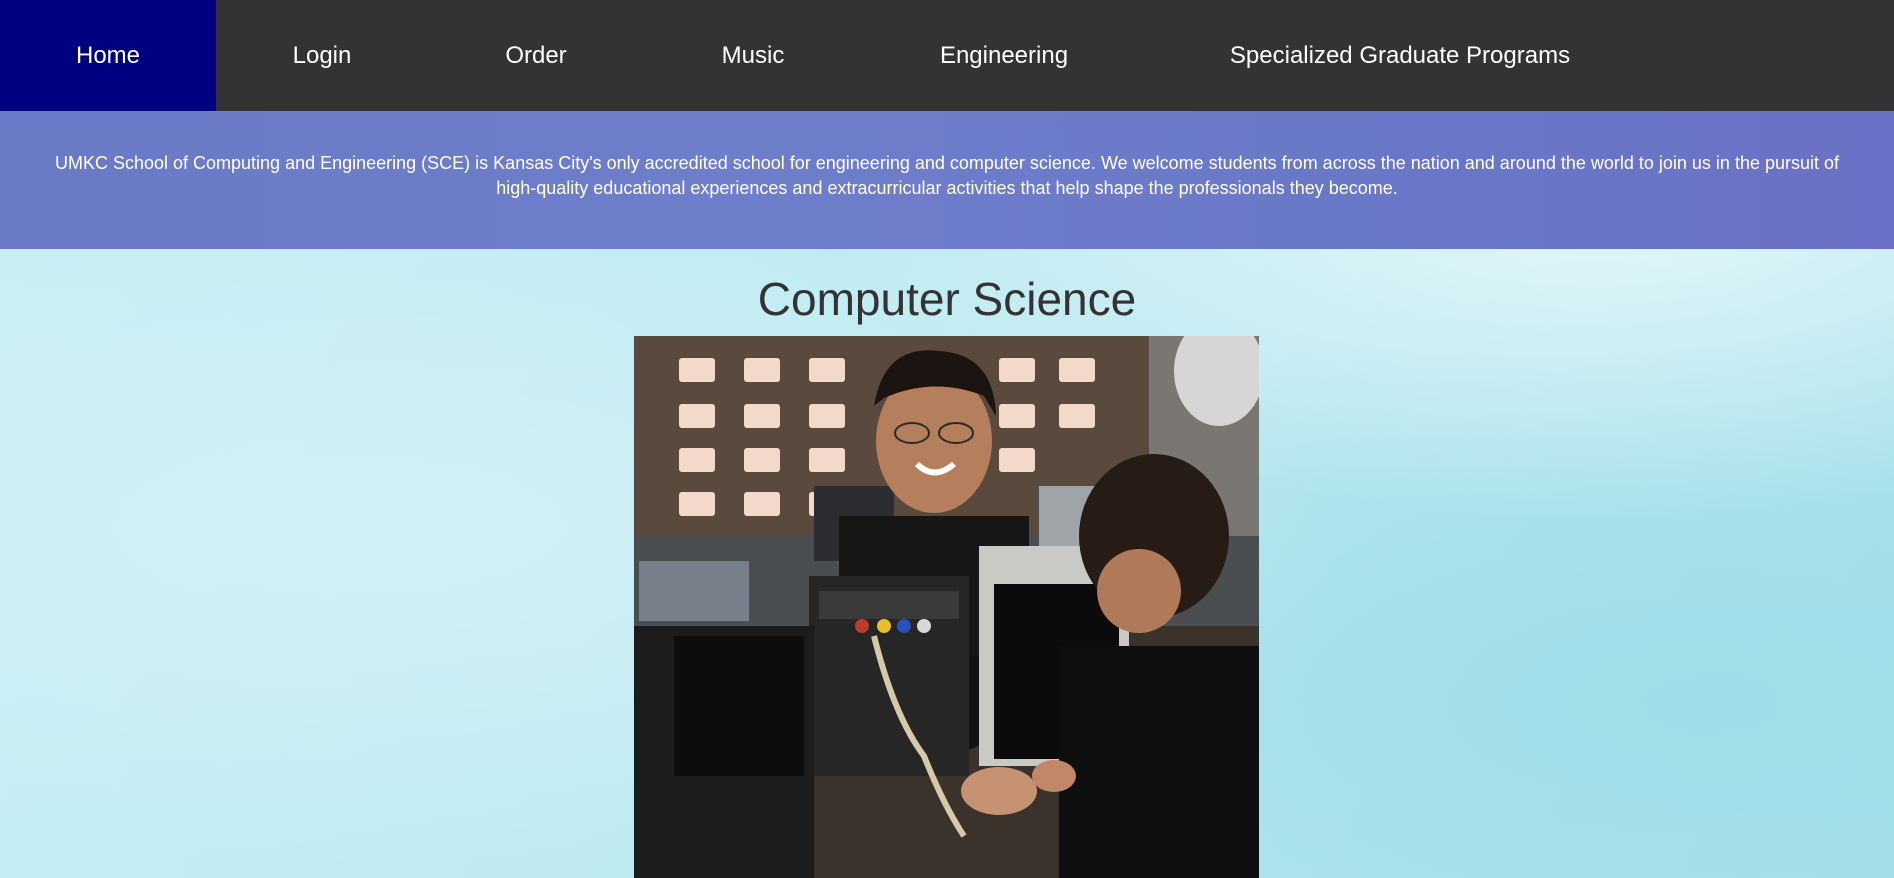  Describe the element at coordinates (753, 55) in the screenshot. I see `nav-music: Music` at that location.